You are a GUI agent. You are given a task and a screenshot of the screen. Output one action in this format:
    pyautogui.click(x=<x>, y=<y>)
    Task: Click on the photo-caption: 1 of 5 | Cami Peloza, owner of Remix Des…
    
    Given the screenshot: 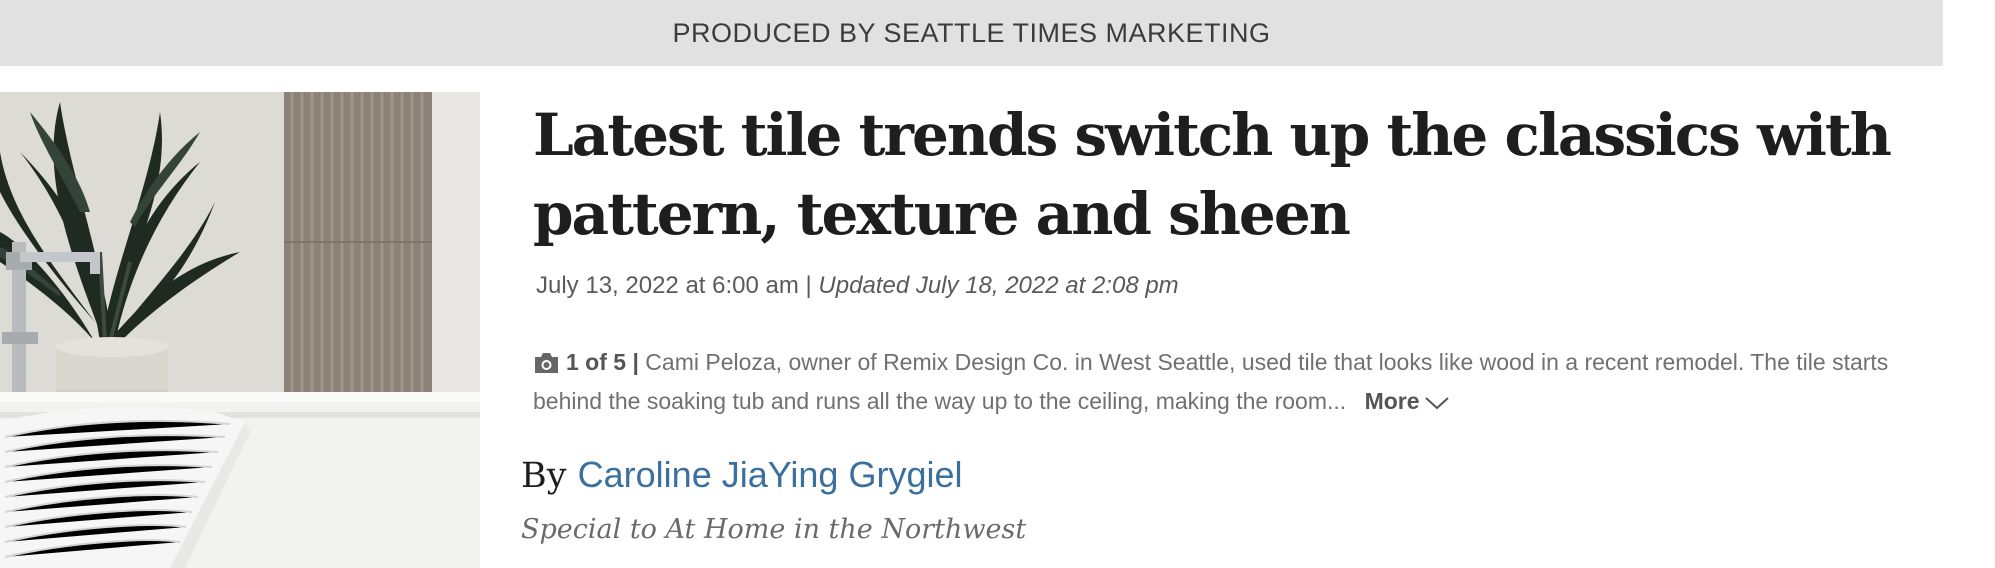 What is the action you would take?
    pyautogui.click(x=1228, y=382)
    